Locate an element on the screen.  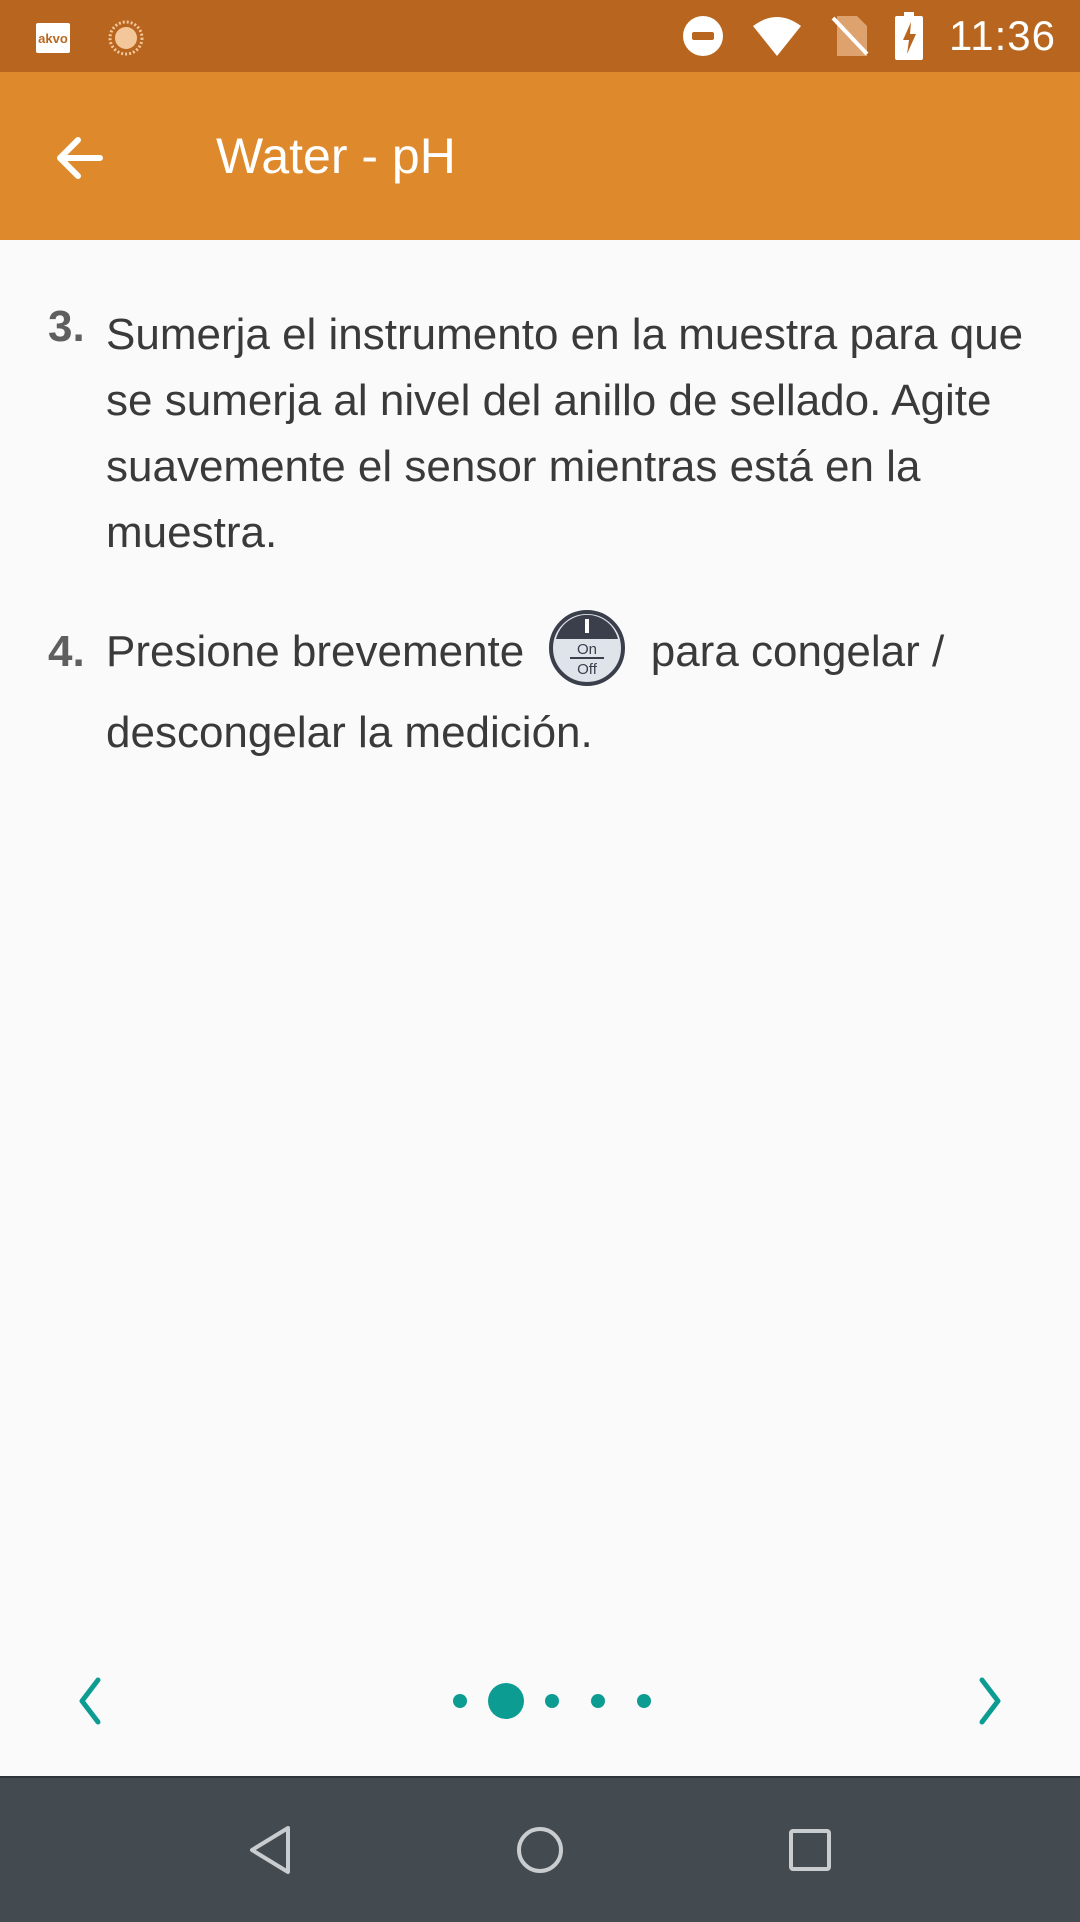
on-label: On is located at coordinates (587, 649).